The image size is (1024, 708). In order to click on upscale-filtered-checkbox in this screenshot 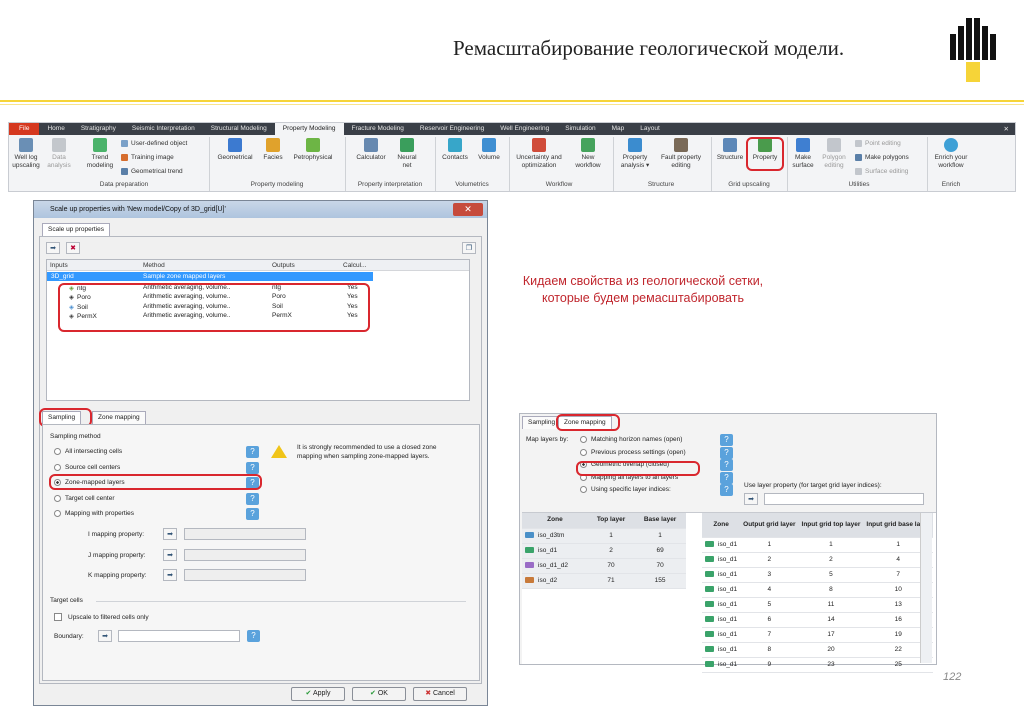, I will do `click(58, 617)`.